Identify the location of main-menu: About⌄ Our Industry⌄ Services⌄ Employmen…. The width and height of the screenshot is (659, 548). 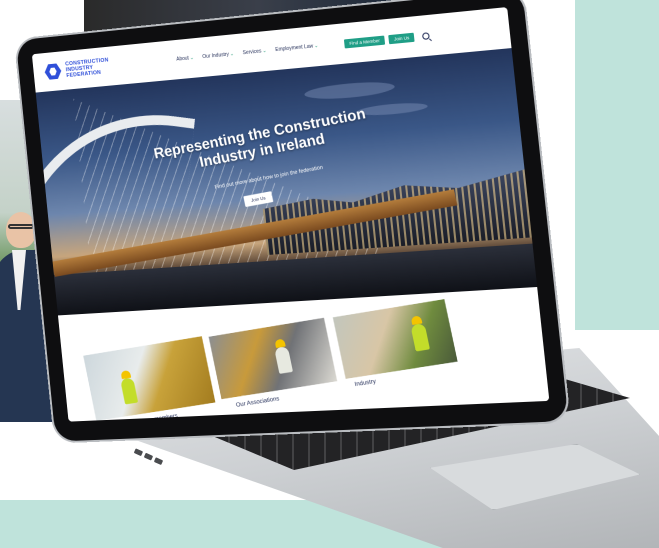
(247, 53).